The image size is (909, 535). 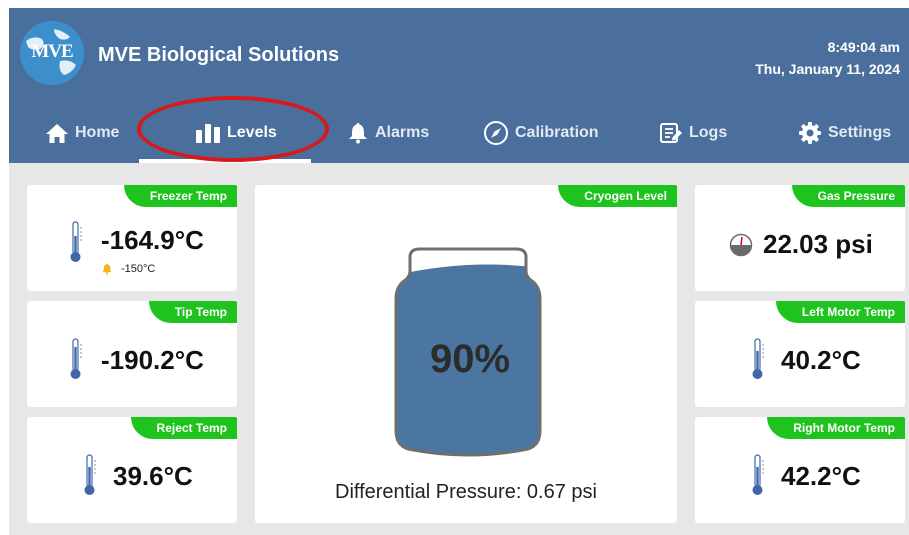 What do you see at coordinates (233, 129) in the screenshot?
I see `annotation-circle` at bounding box center [233, 129].